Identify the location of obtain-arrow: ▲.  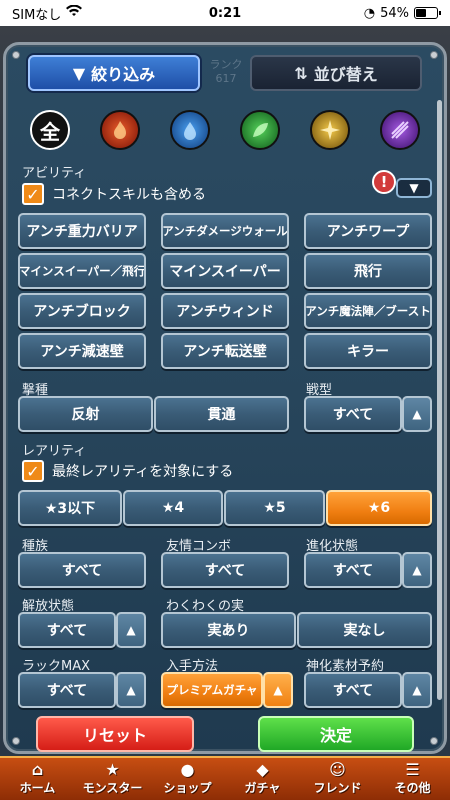
(278, 690).